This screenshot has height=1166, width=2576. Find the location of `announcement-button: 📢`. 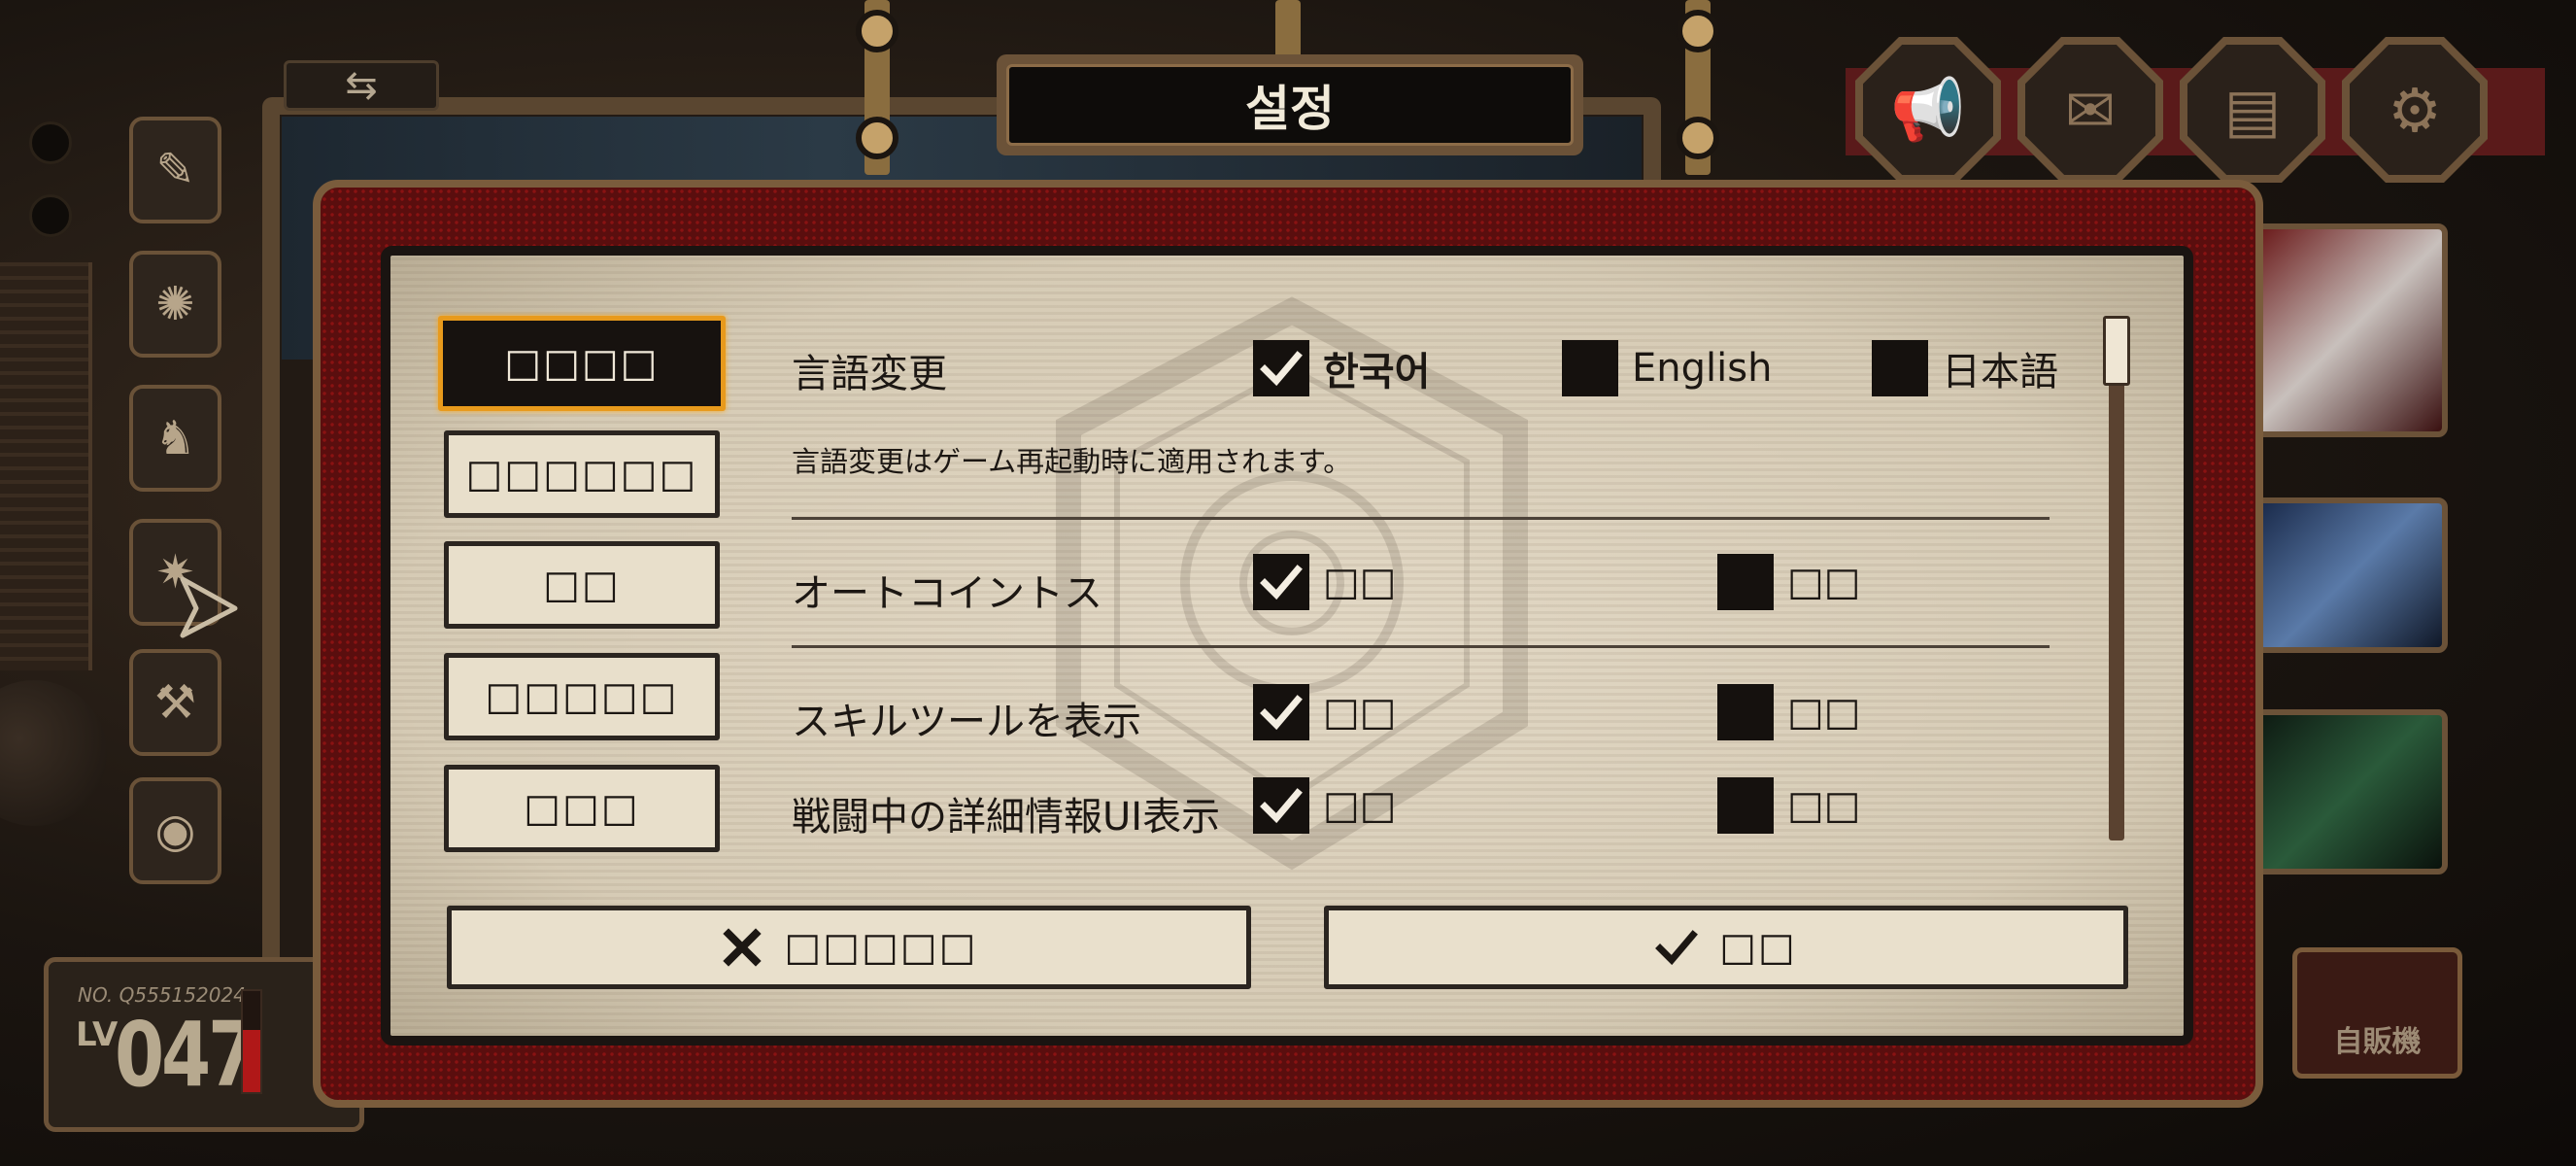

announcement-button: 📢 is located at coordinates (1928, 110).